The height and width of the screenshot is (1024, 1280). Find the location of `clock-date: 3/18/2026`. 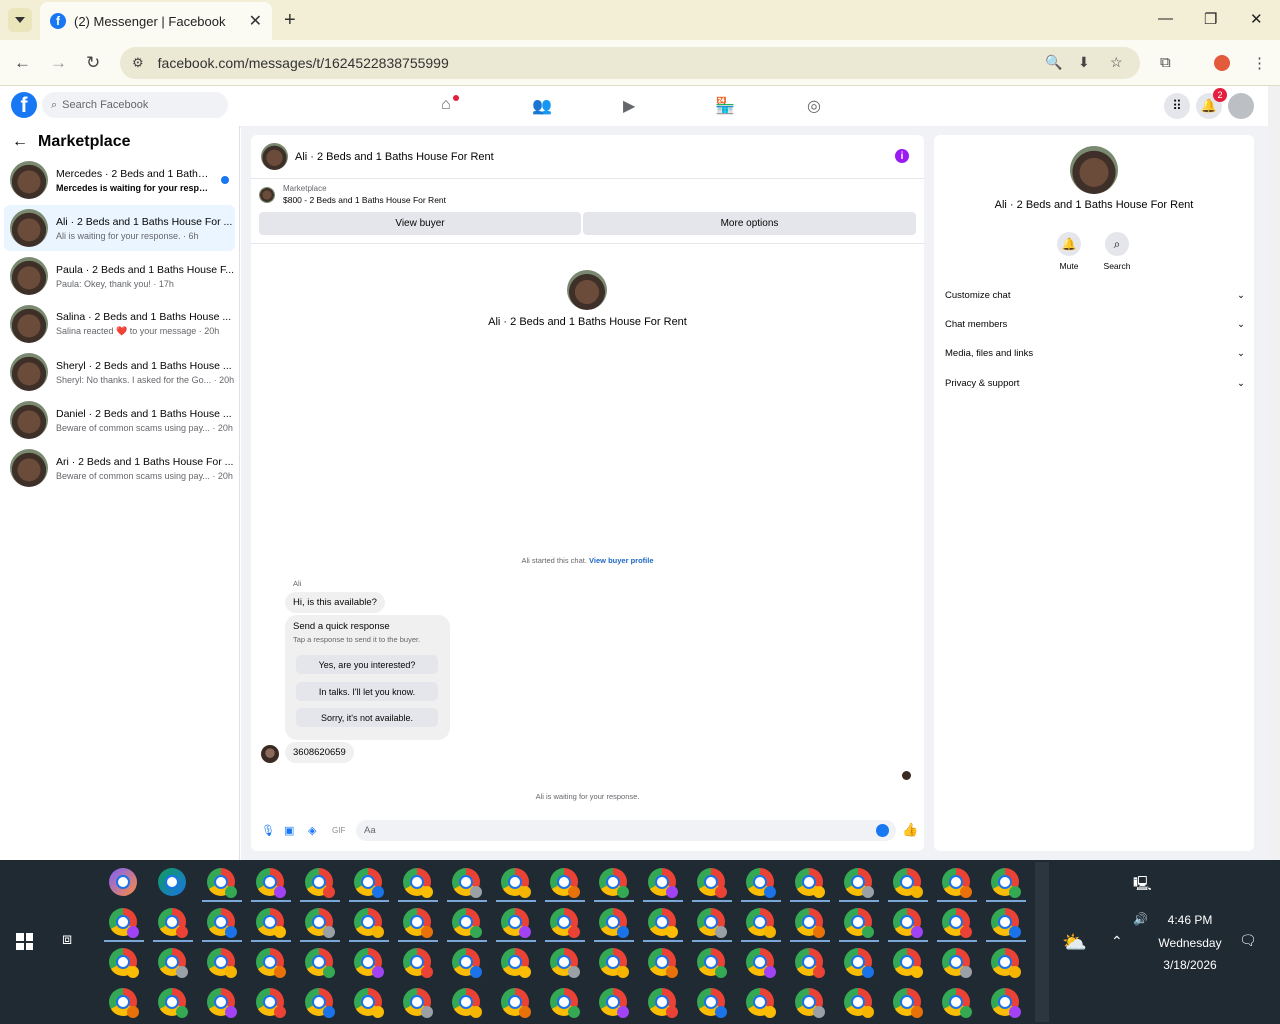

clock-date: 3/18/2026 is located at coordinates (1190, 965).